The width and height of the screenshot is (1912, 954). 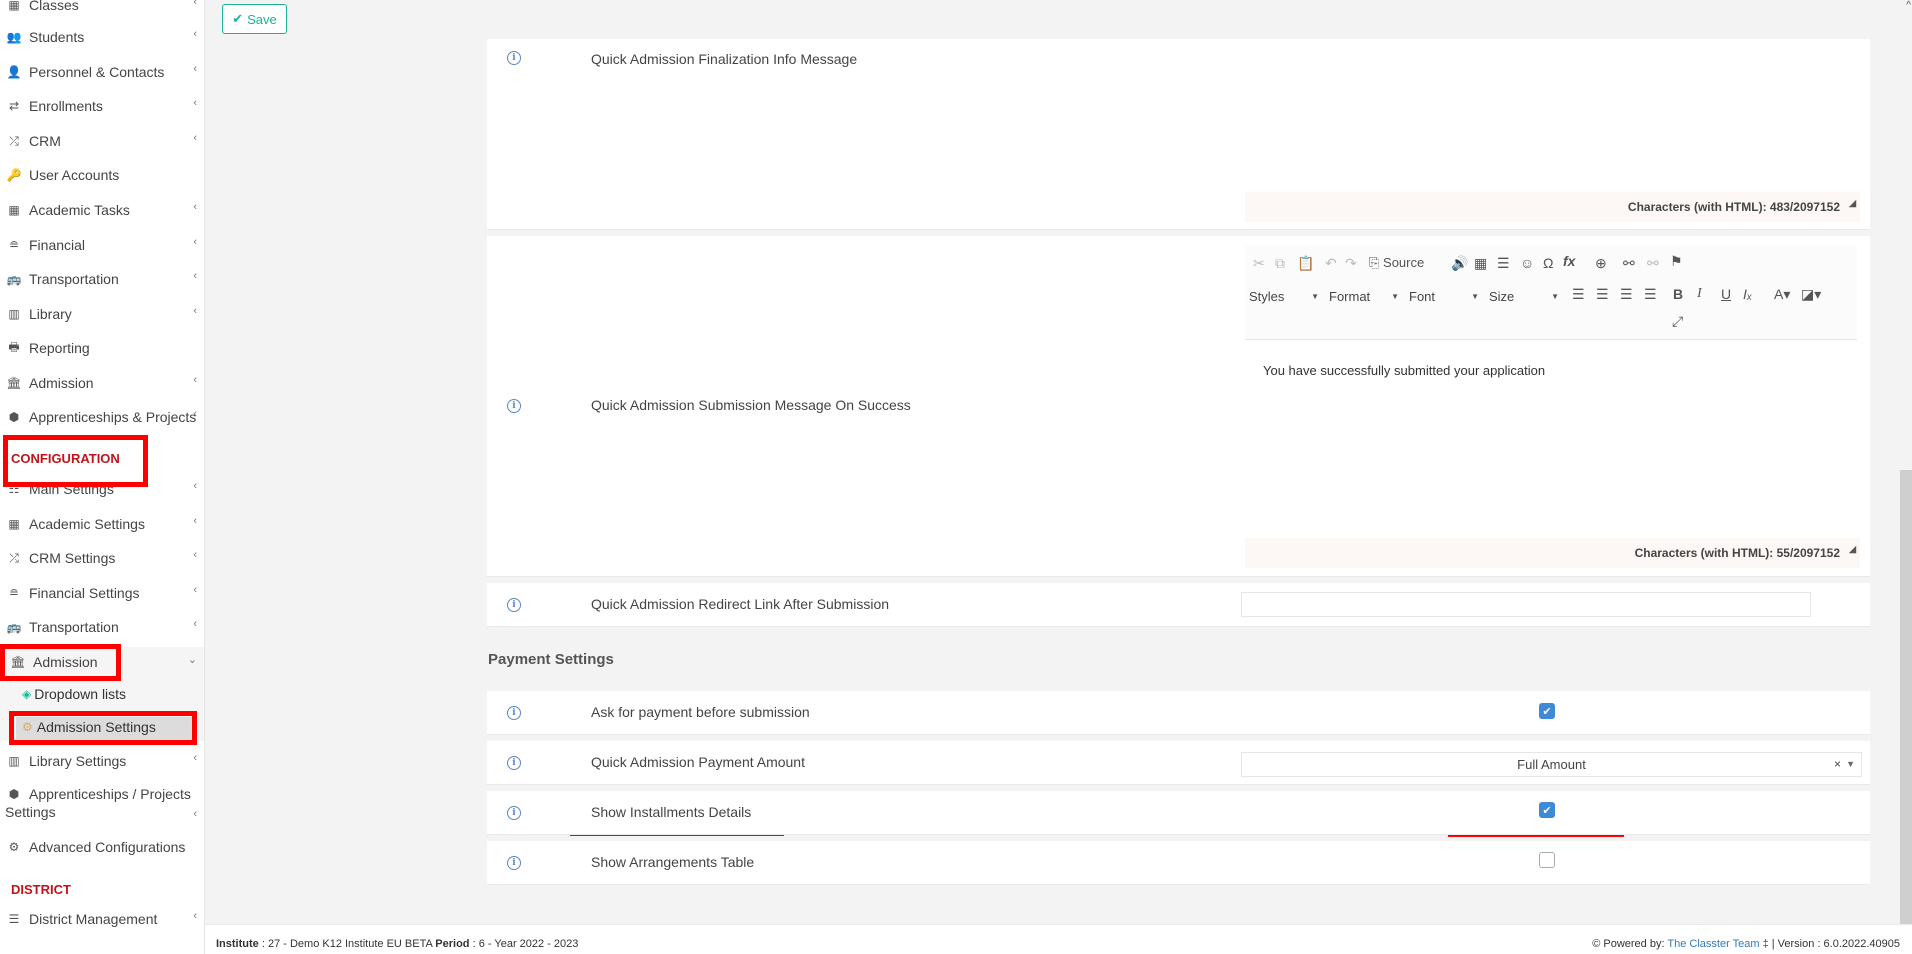 What do you see at coordinates (1578, 294) in the screenshot?
I see `align-left-icon: ☰` at bounding box center [1578, 294].